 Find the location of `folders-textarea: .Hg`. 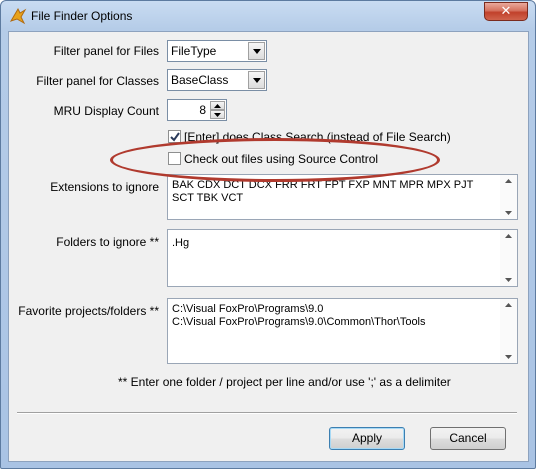

folders-textarea: .Hg is located at coordinates (342, 258).